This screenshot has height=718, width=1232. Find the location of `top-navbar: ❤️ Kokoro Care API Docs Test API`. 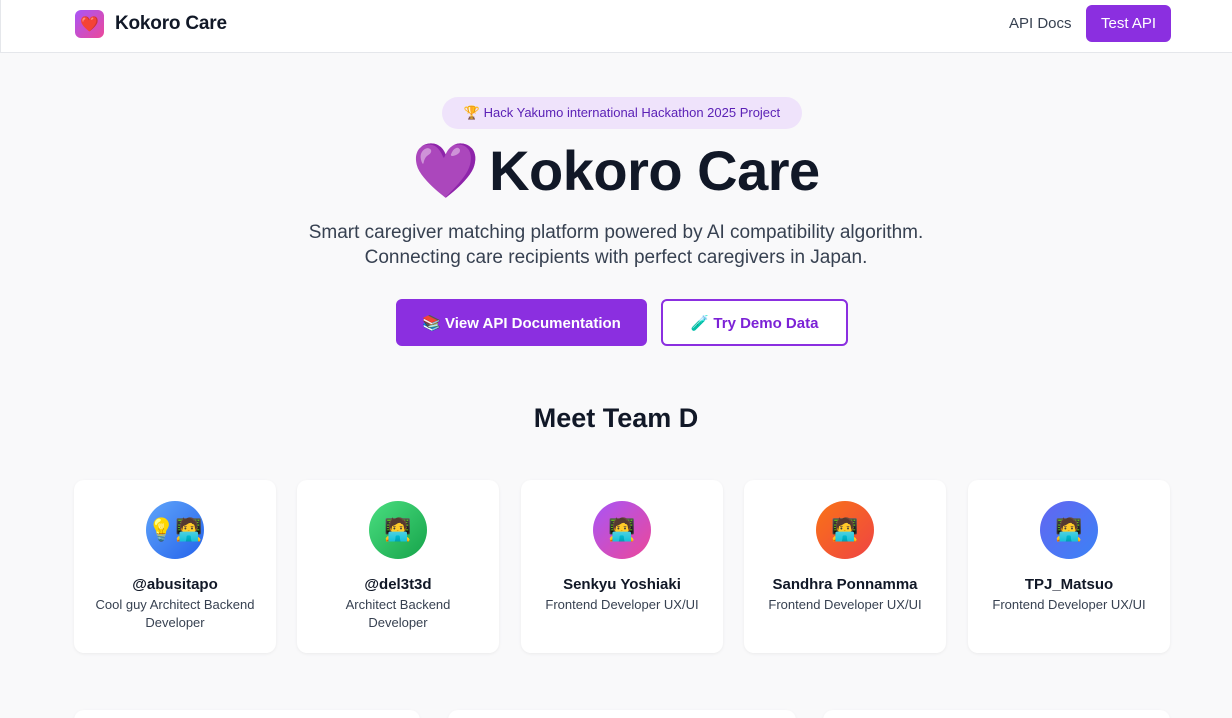

top-navbar: ❤️ Kokoro Care API Docs Test API is located at coordinates (616, 26).